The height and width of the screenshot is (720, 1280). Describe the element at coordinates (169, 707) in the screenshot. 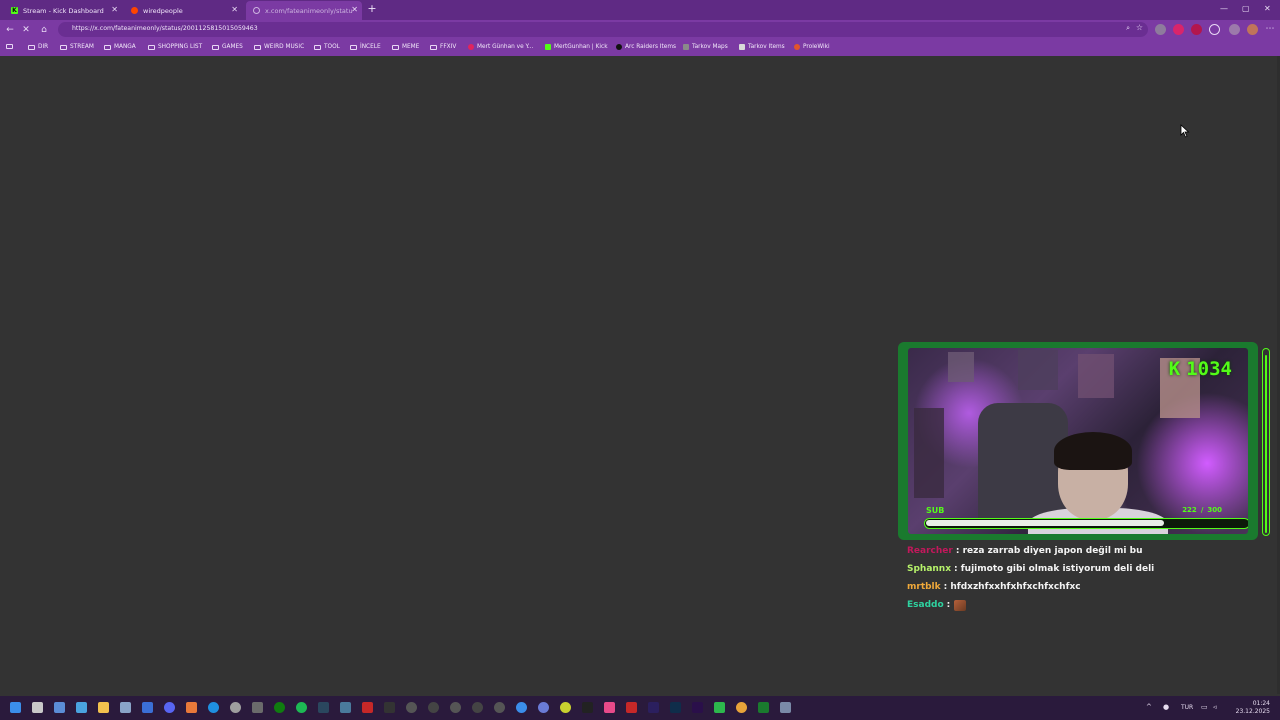

I see `discord-icon` at that location.